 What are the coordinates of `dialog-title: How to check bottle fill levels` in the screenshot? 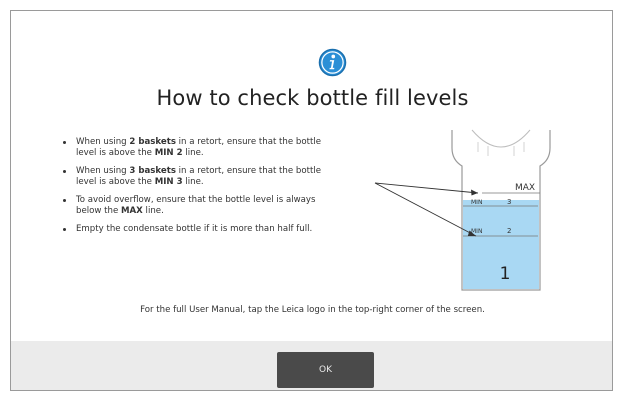 It's located at (312, 98).